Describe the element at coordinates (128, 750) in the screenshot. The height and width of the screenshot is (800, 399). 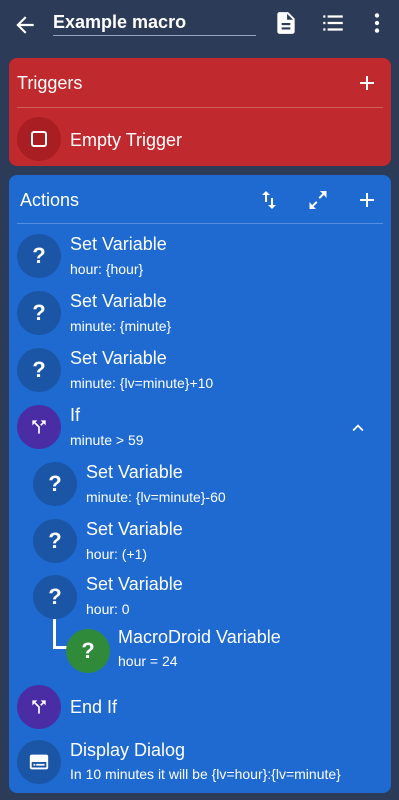
I see `action-title: Display Dialog` at that location.